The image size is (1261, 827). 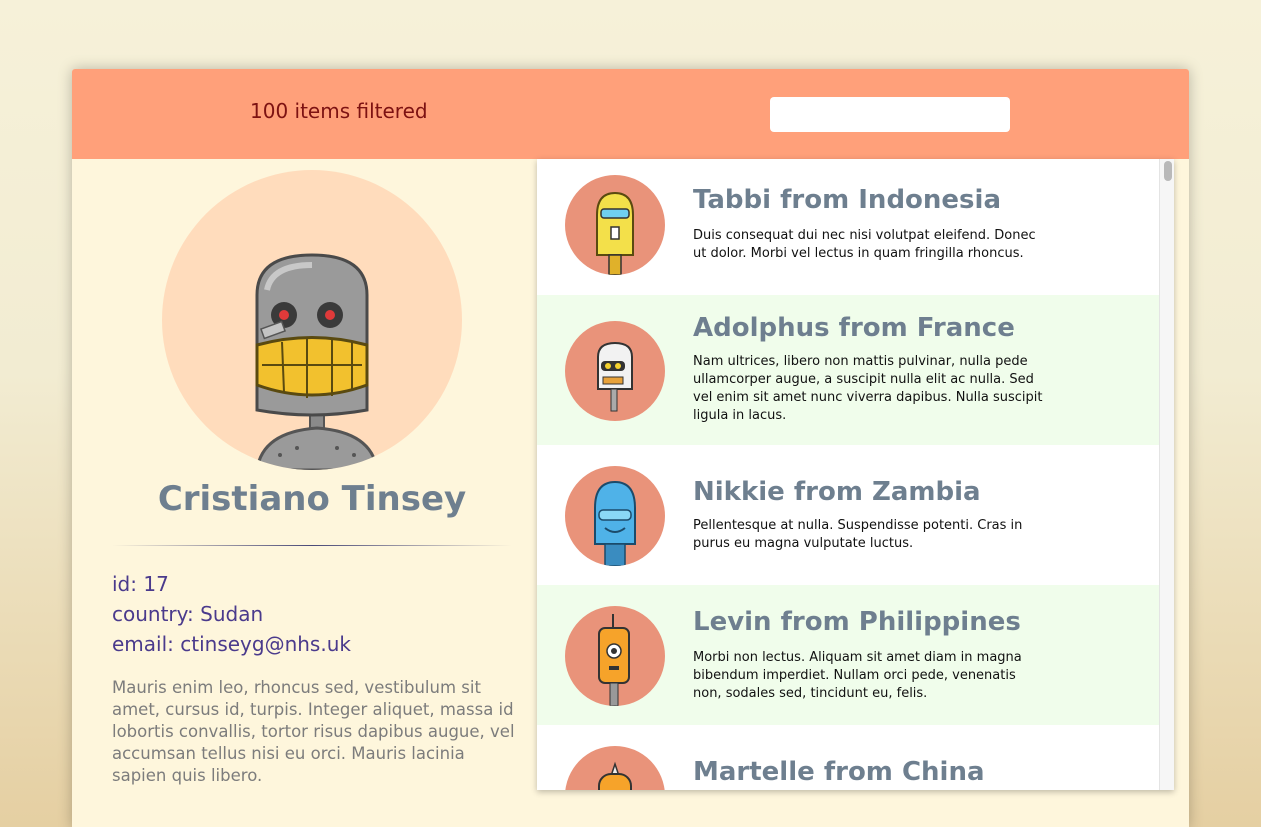 What do you see at coordinates (847, 200) in the screenshot?
I see `list-item-title: Tabbi from Indonesia` at bounding box center [847, 200].